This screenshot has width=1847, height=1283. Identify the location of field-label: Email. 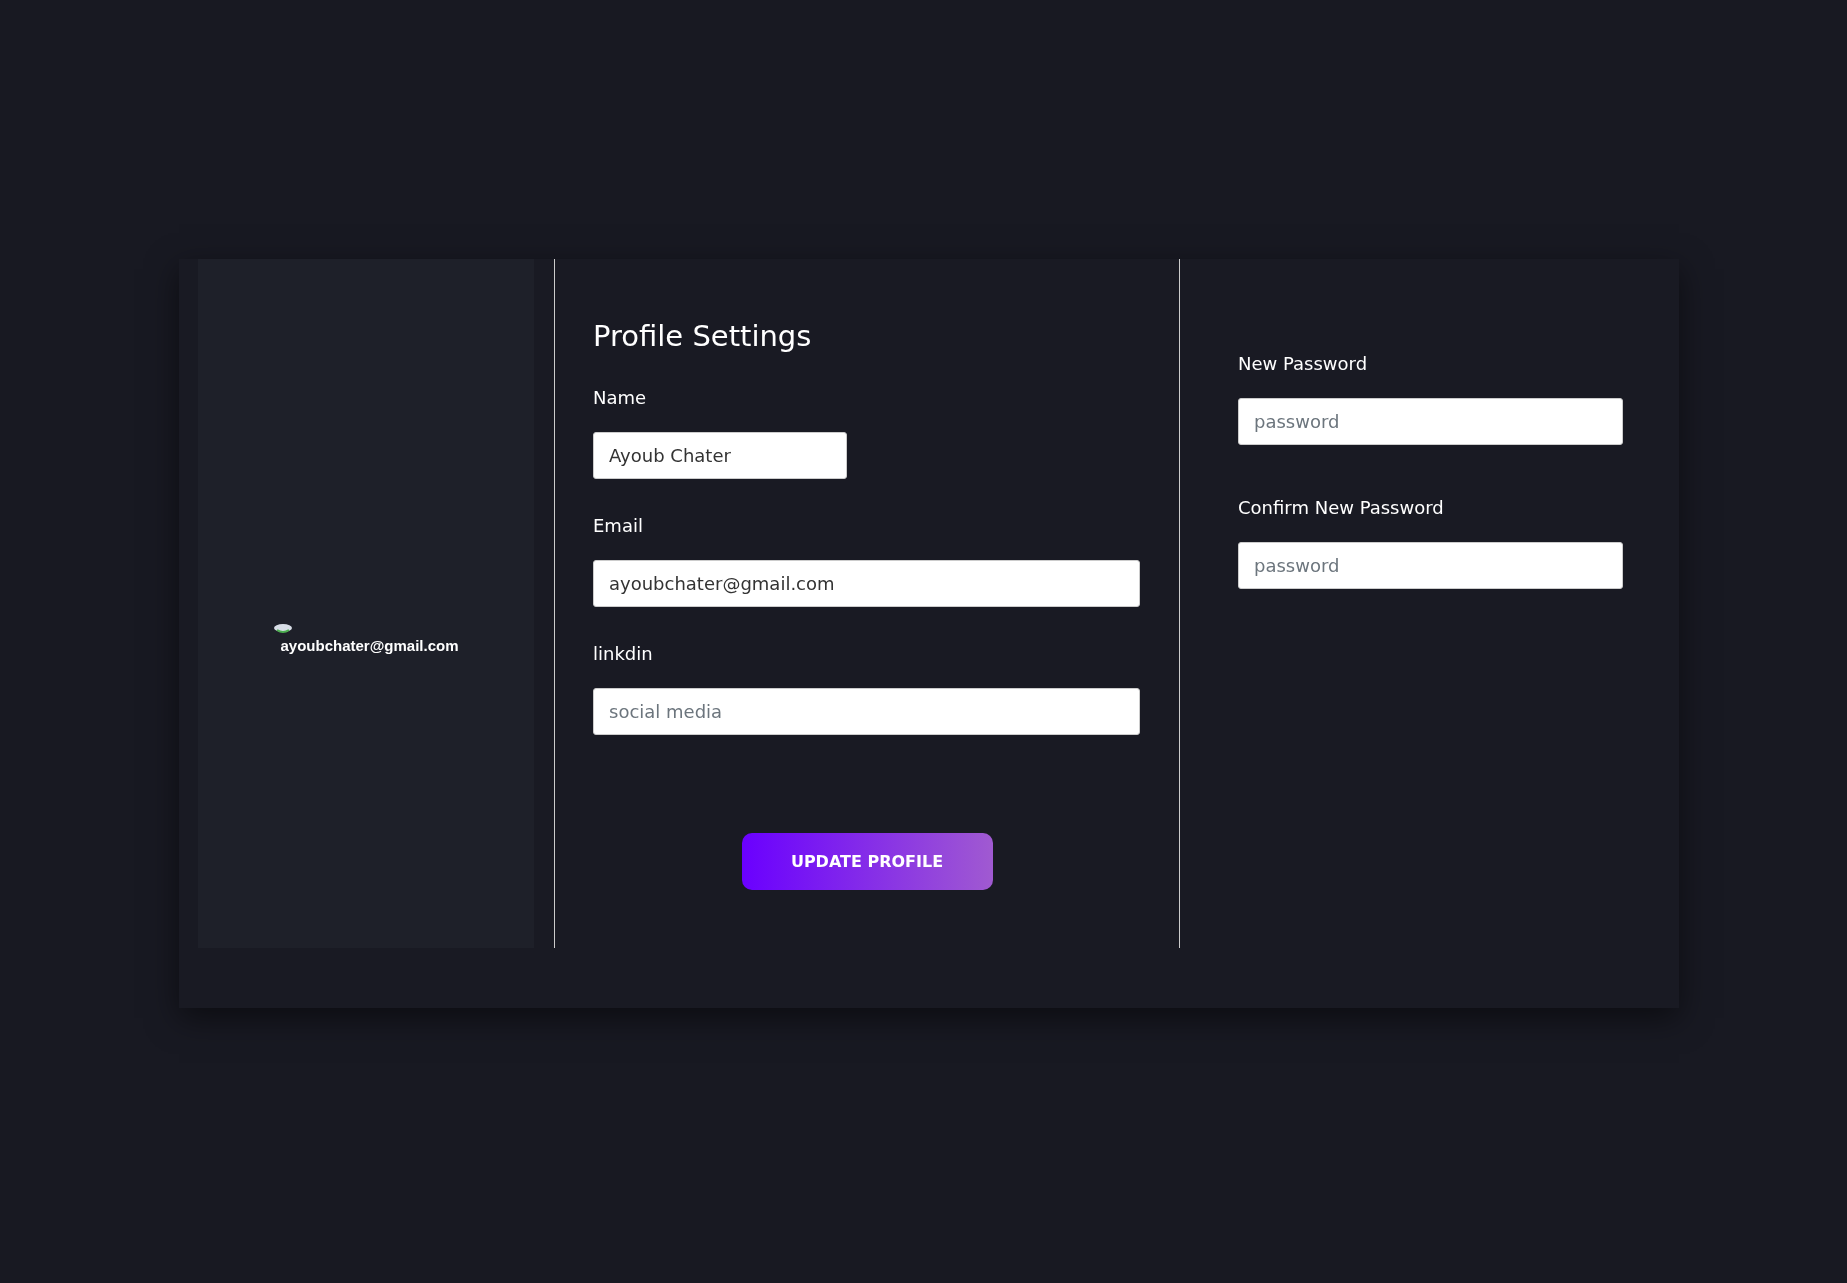
(618, 525).